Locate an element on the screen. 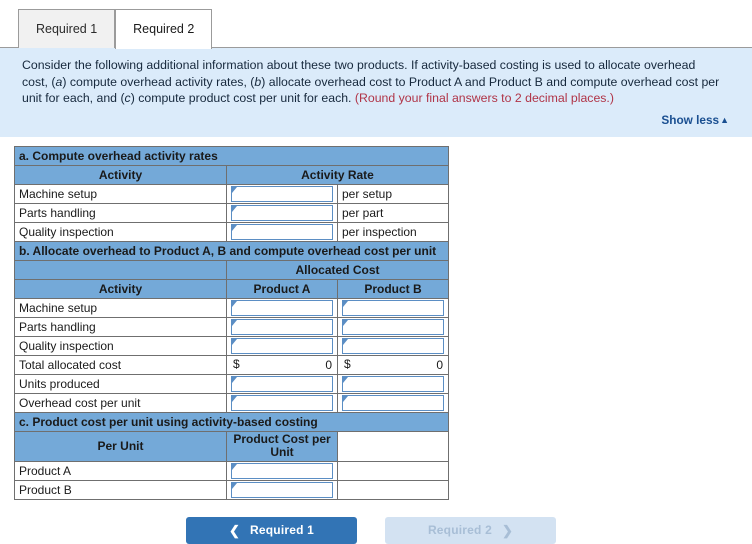  row-label-machine-setup-b: Machine setup is located at coordinates (120, 307).